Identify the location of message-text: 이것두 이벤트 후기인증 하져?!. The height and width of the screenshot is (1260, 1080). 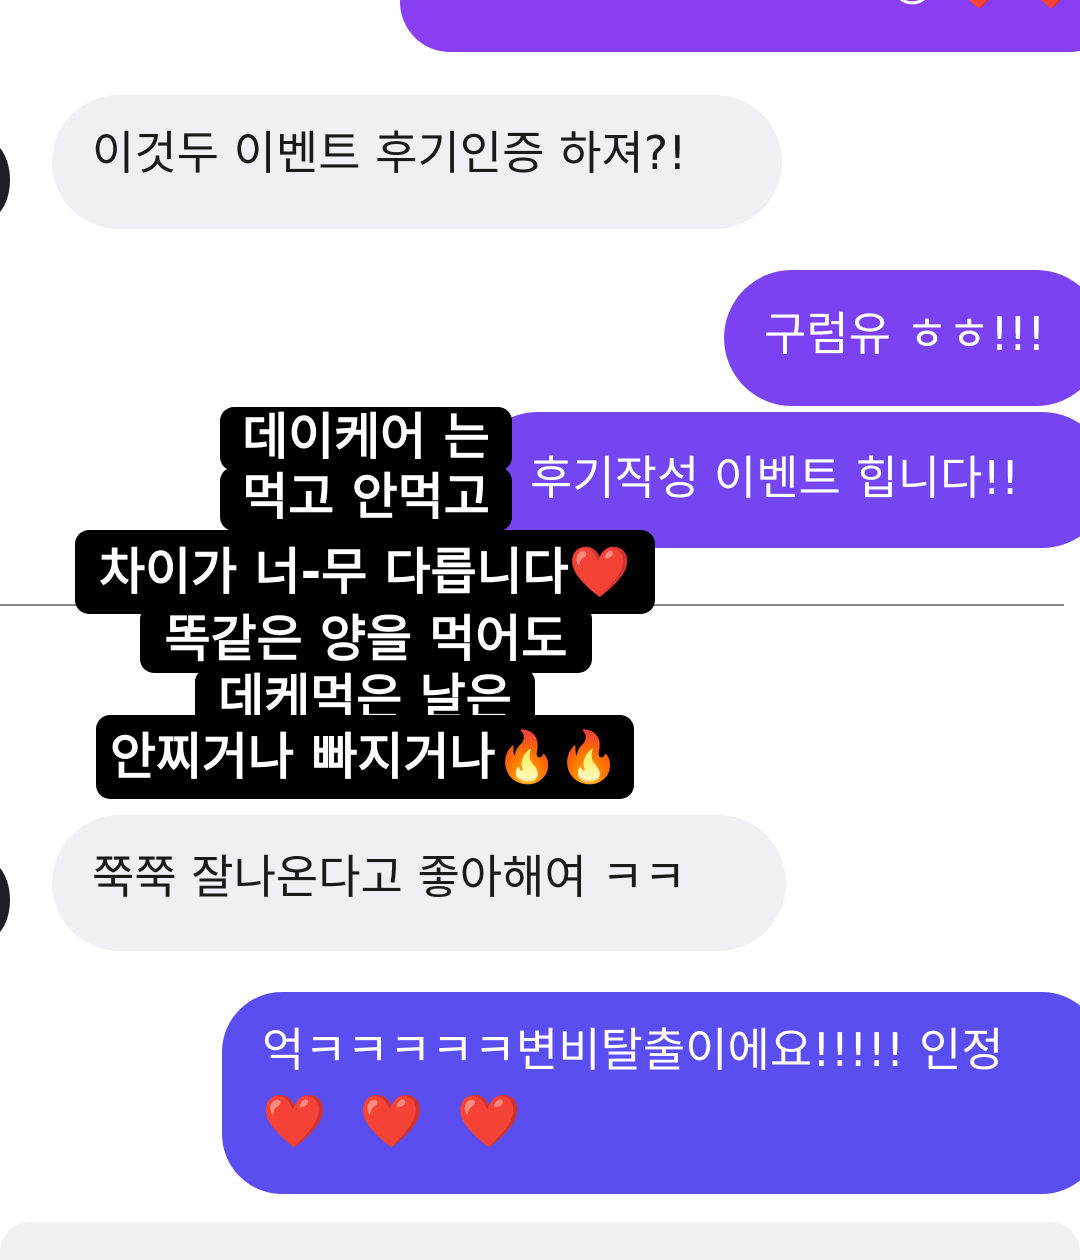
(389, 153).